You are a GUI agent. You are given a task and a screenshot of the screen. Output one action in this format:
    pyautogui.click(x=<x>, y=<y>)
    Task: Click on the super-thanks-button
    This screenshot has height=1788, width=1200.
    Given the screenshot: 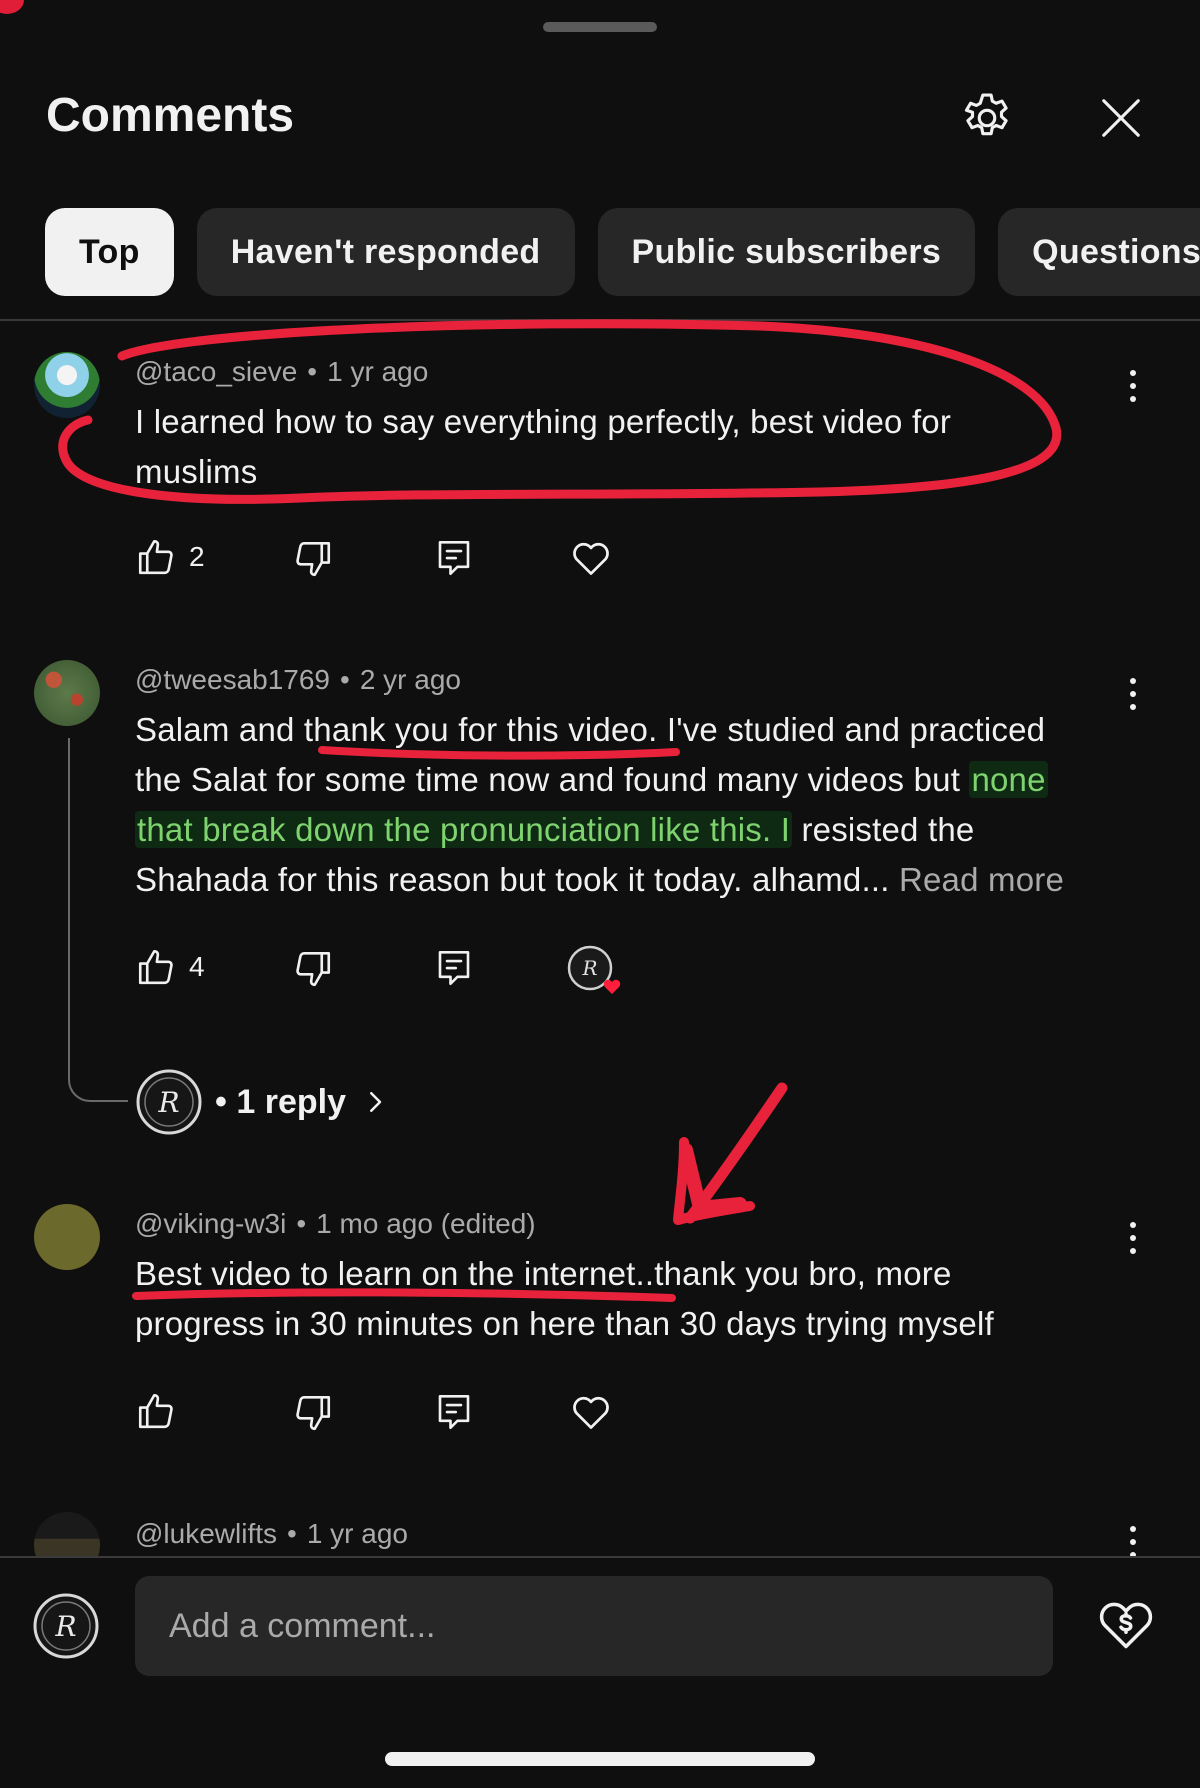 What is the action you would take?
    pyautogui.click(x=1126, y=1626)
    